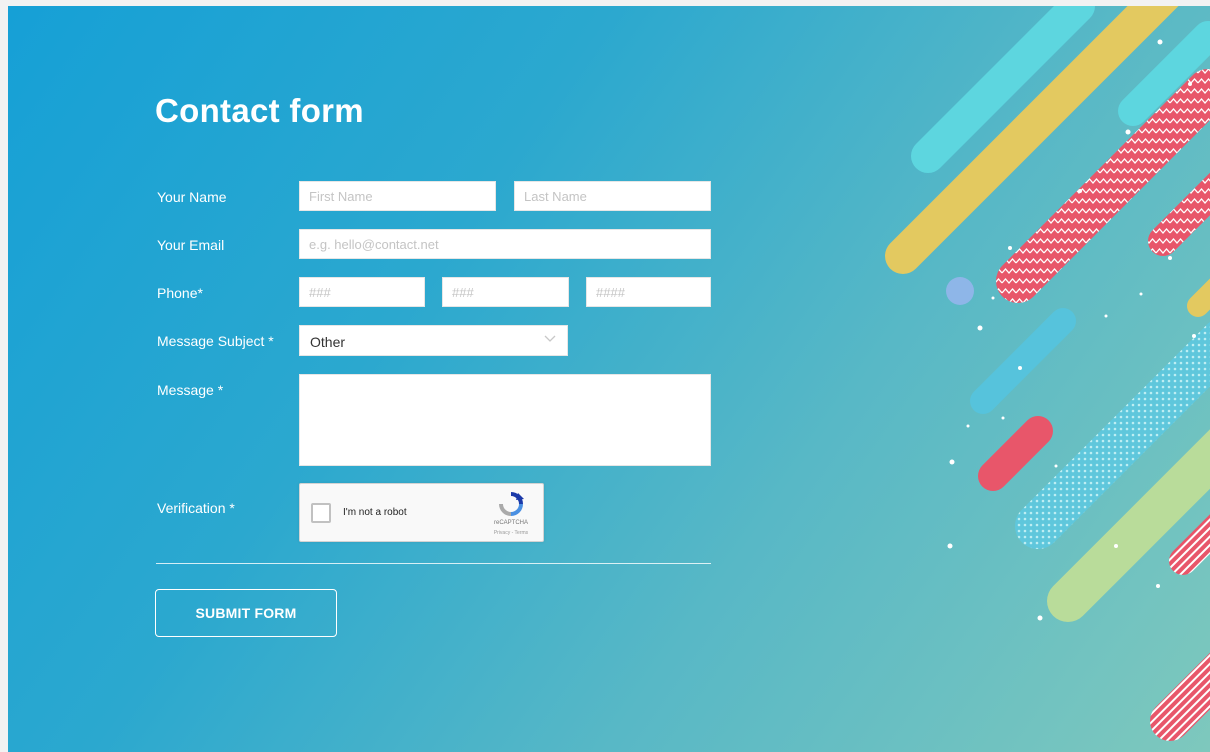 Image resolution: width=1210 pixels, height=752 pixels. Describe the element at coordinates (648, 292) in the screenshot. I see `phone-line-input` at that location.